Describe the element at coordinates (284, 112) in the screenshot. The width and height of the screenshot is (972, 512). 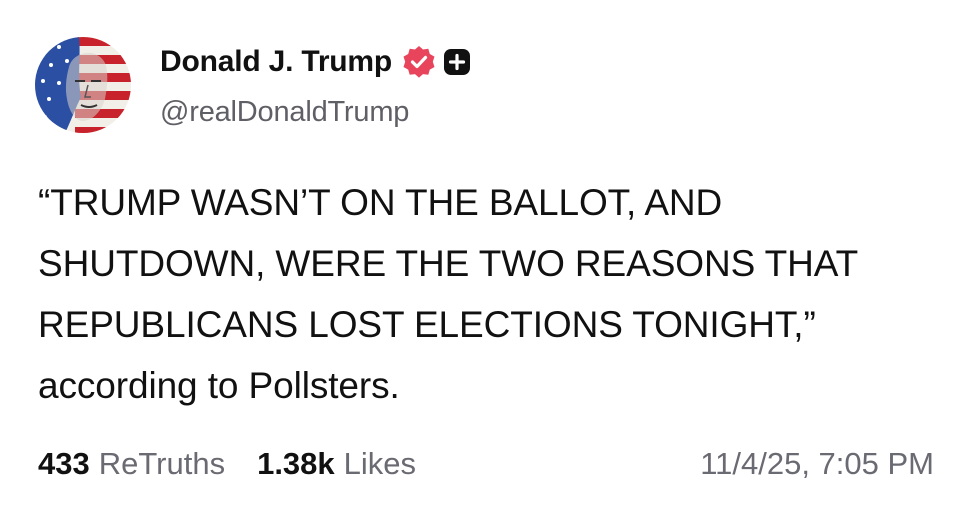
I see `author-handle: @realDonaldTrump` at that location.